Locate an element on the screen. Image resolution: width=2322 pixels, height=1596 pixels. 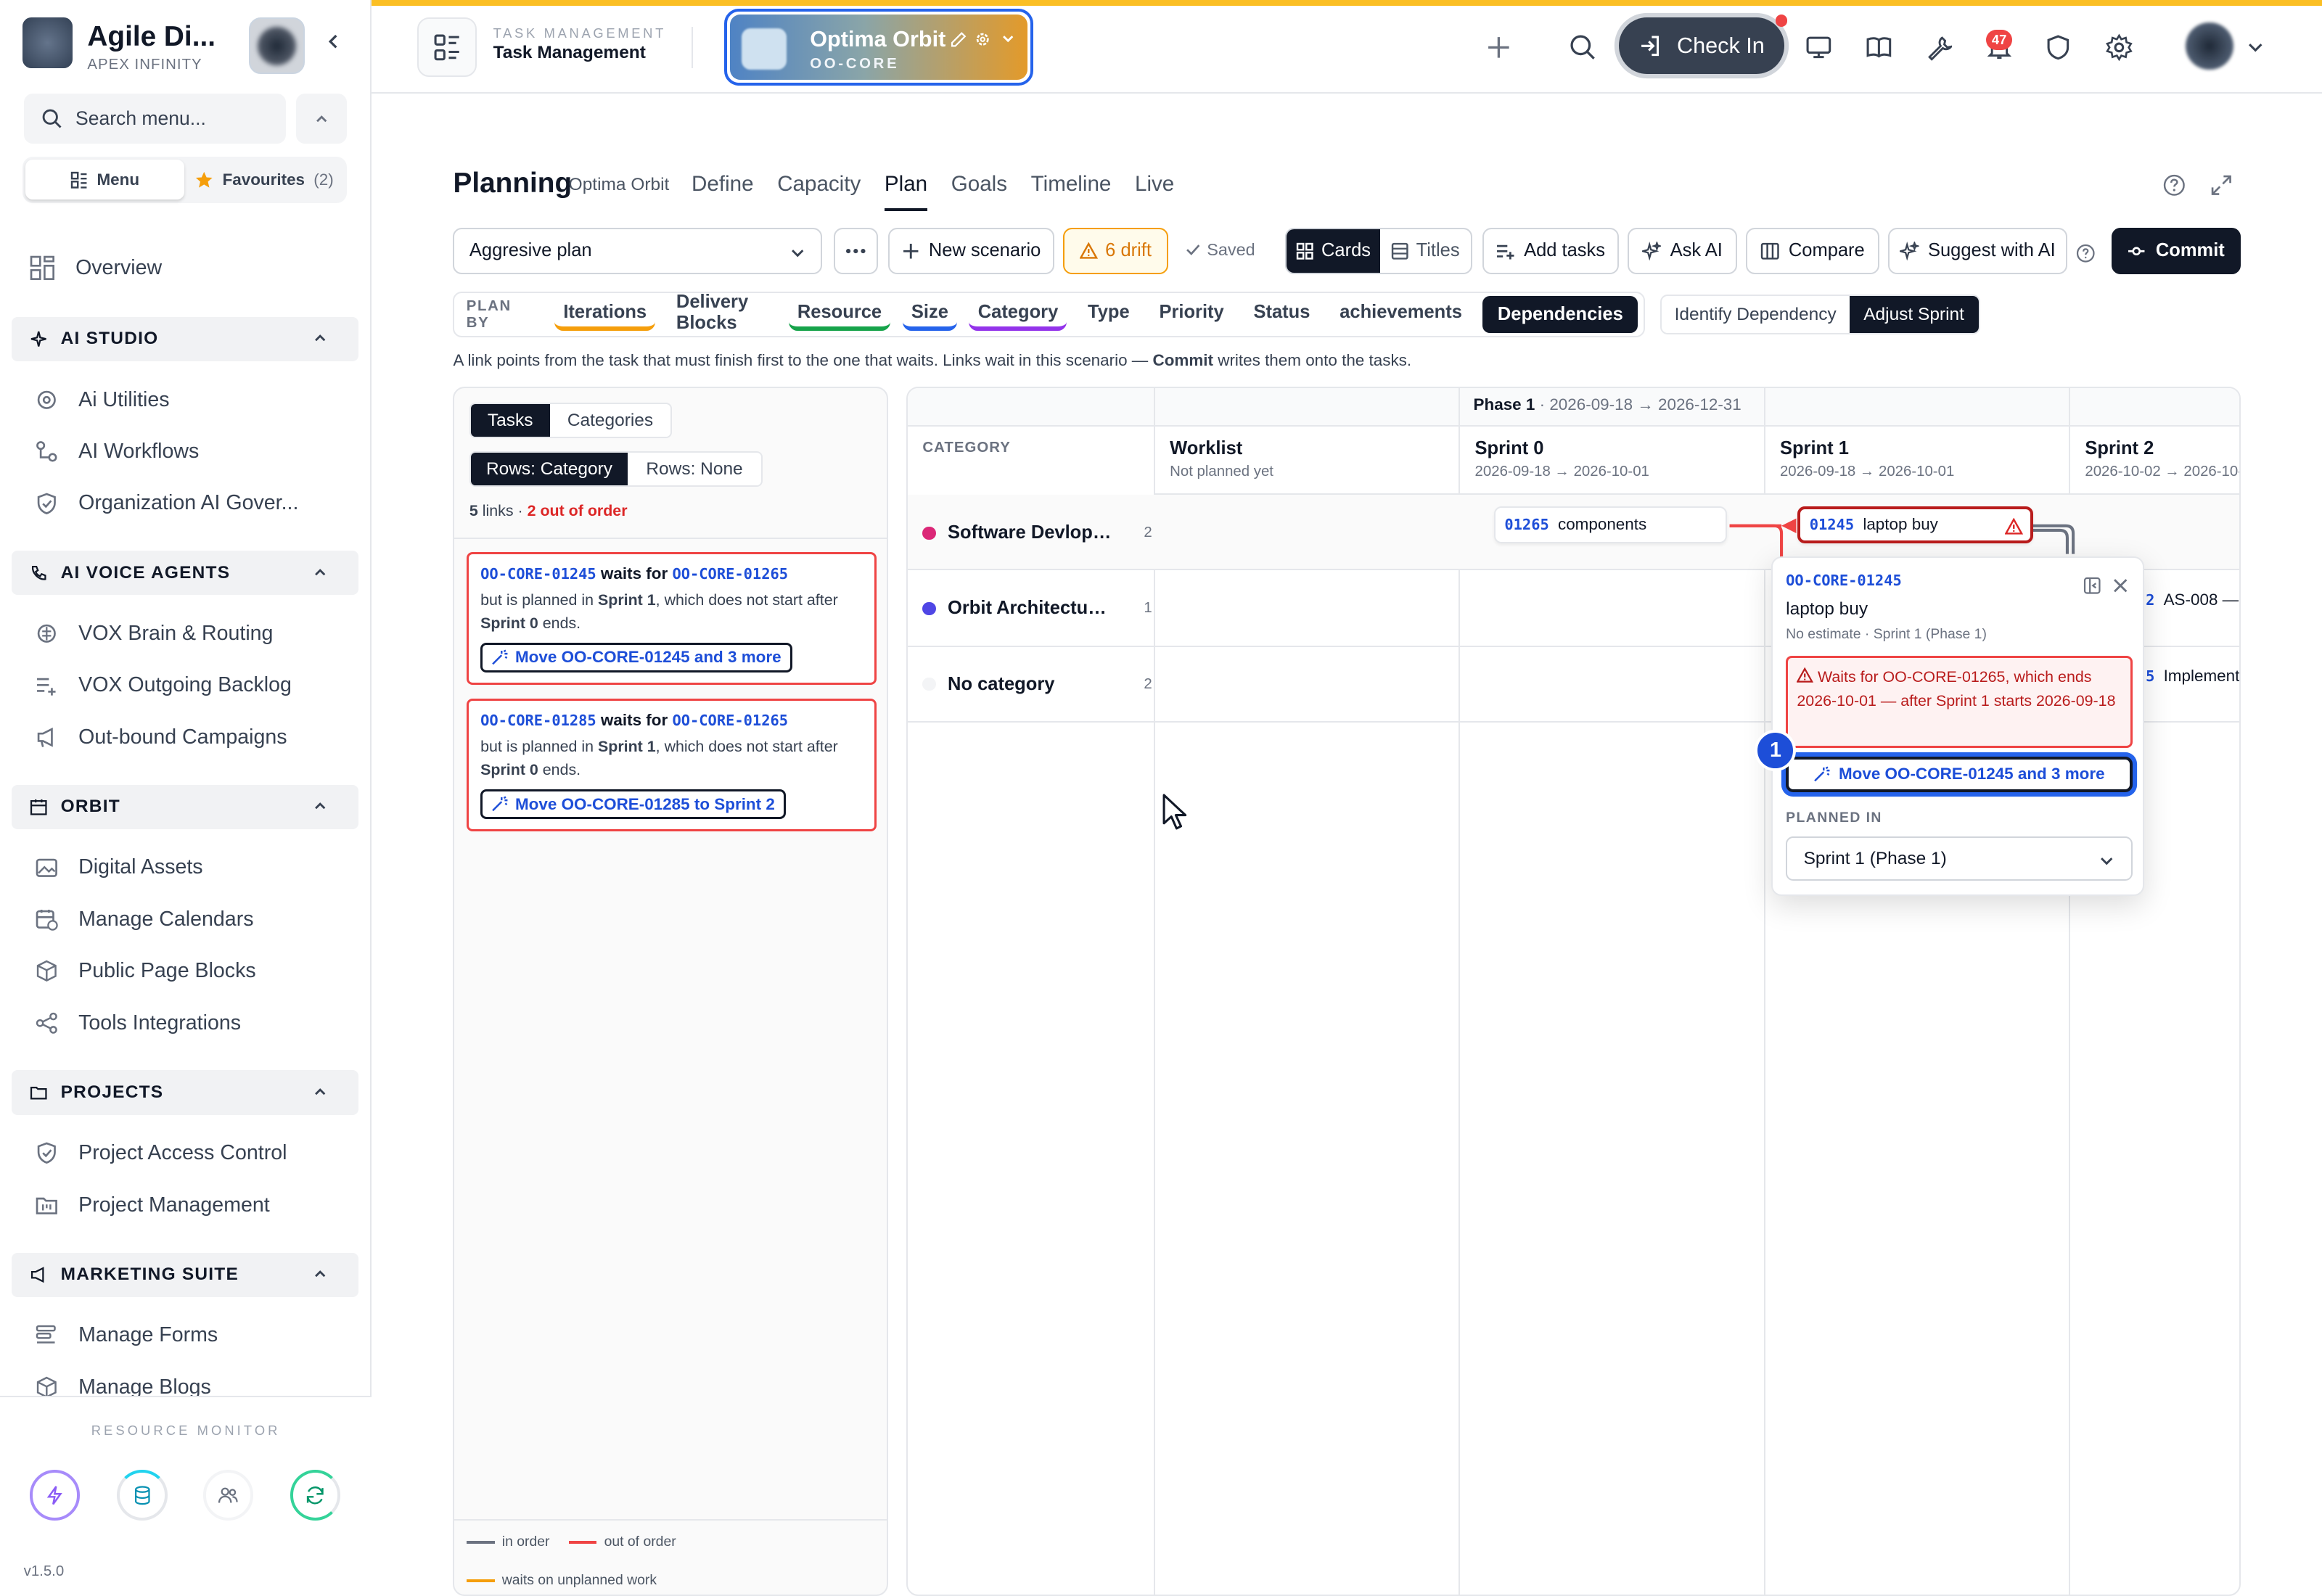
add-icon is located at coordinates (1499, 48).